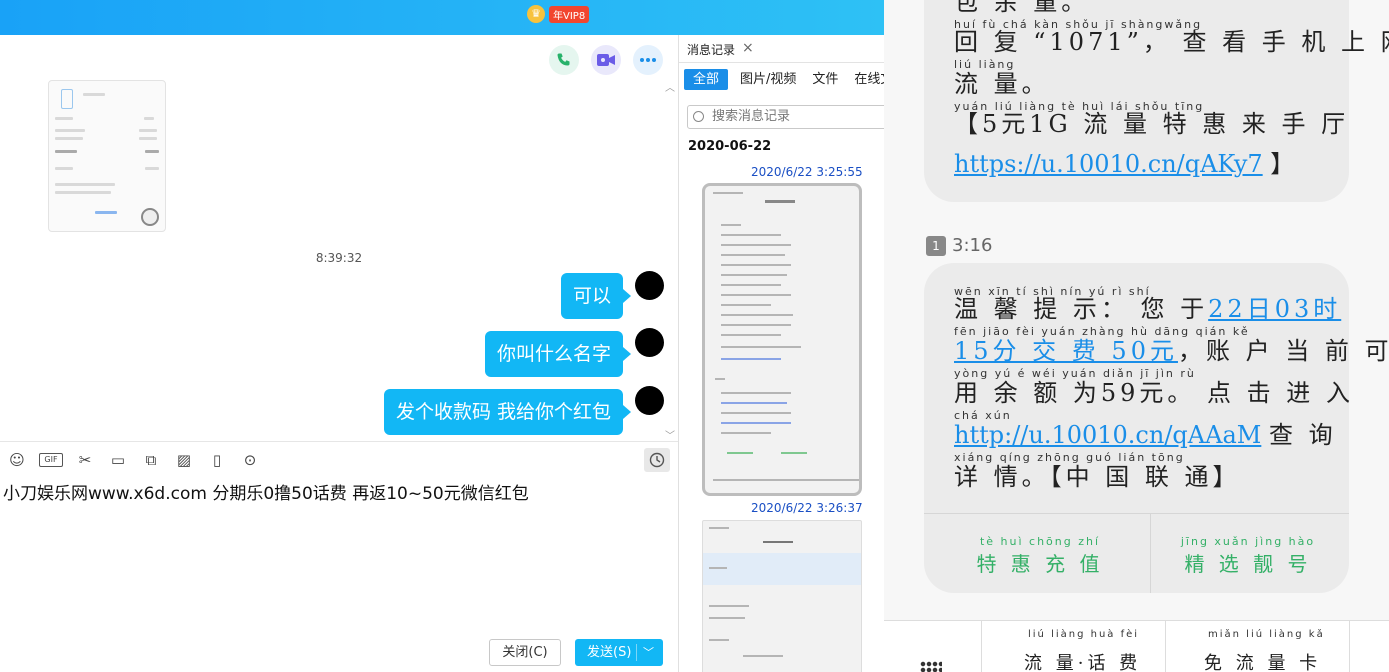 The width and height of the screenshot is (1389, 672). I want to click on close-button: 关闭(C), so click(525, 652).